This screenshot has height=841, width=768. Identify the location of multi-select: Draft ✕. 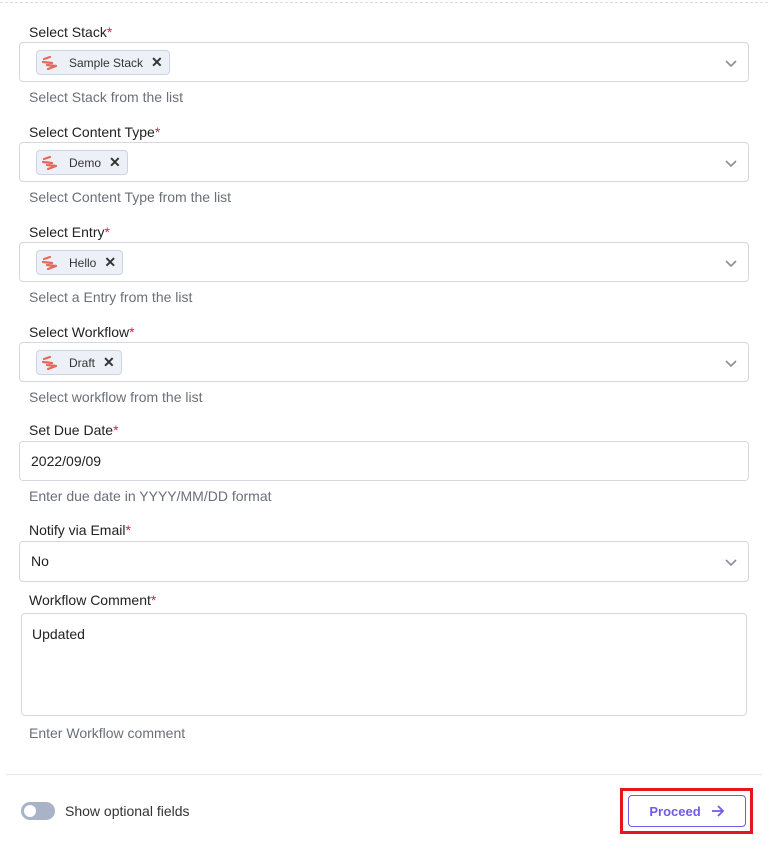
(384, 362).